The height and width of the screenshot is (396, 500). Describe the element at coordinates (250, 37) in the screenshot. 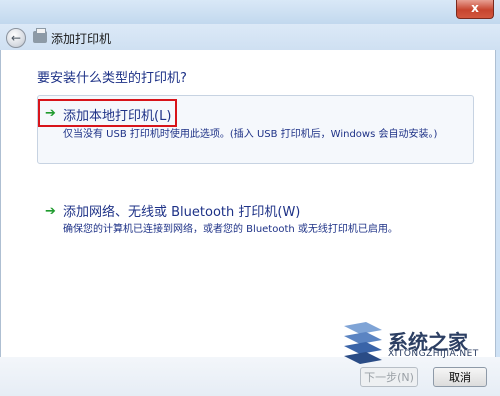

I see `wizard-header: ← 添加打印机` at that location.